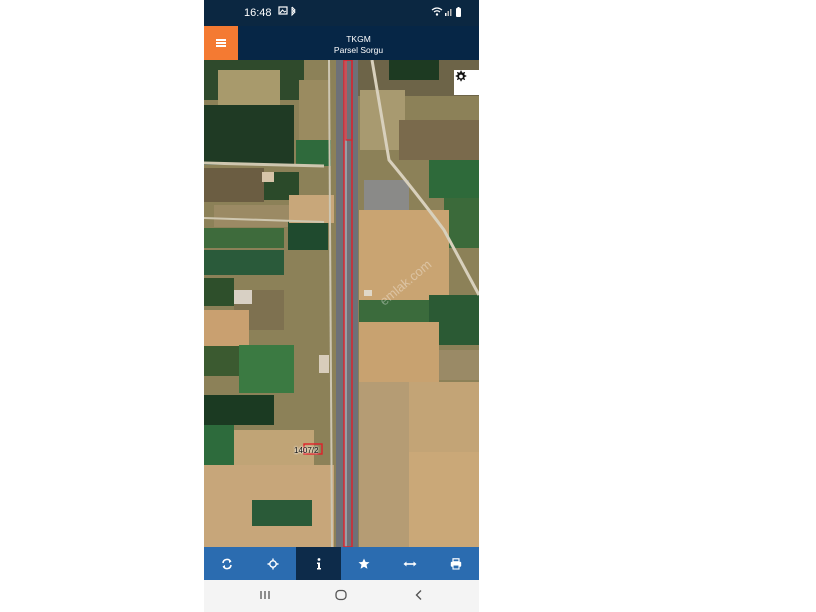 This screenshot has height=612, width=816. I want to click on favorite-button, so click(364, 563).